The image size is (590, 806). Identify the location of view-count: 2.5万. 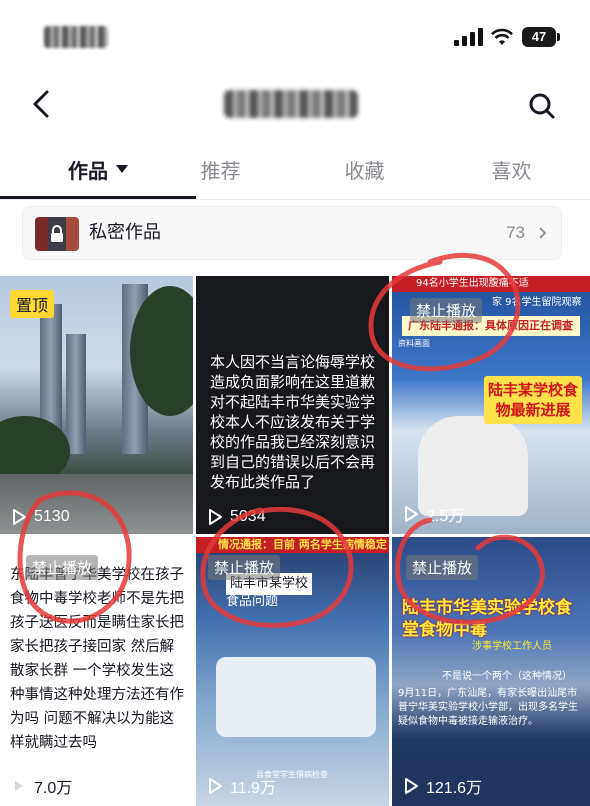
(433, 514).